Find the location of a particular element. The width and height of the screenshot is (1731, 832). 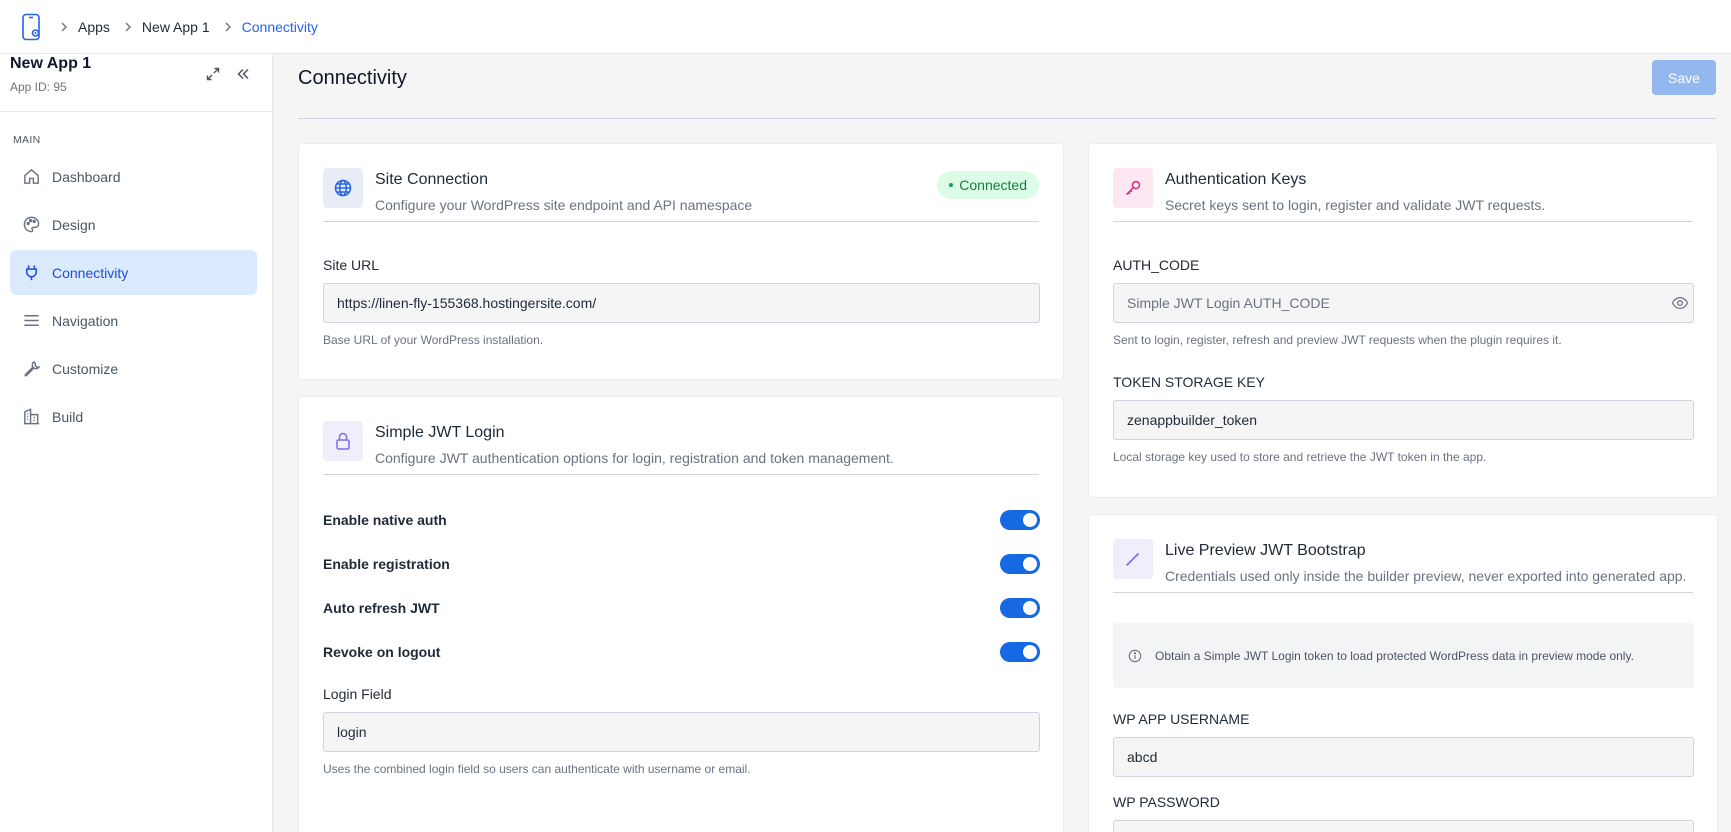

sidebar-header: New App 1 App ID: 95 is located at coordinates (136, 83).